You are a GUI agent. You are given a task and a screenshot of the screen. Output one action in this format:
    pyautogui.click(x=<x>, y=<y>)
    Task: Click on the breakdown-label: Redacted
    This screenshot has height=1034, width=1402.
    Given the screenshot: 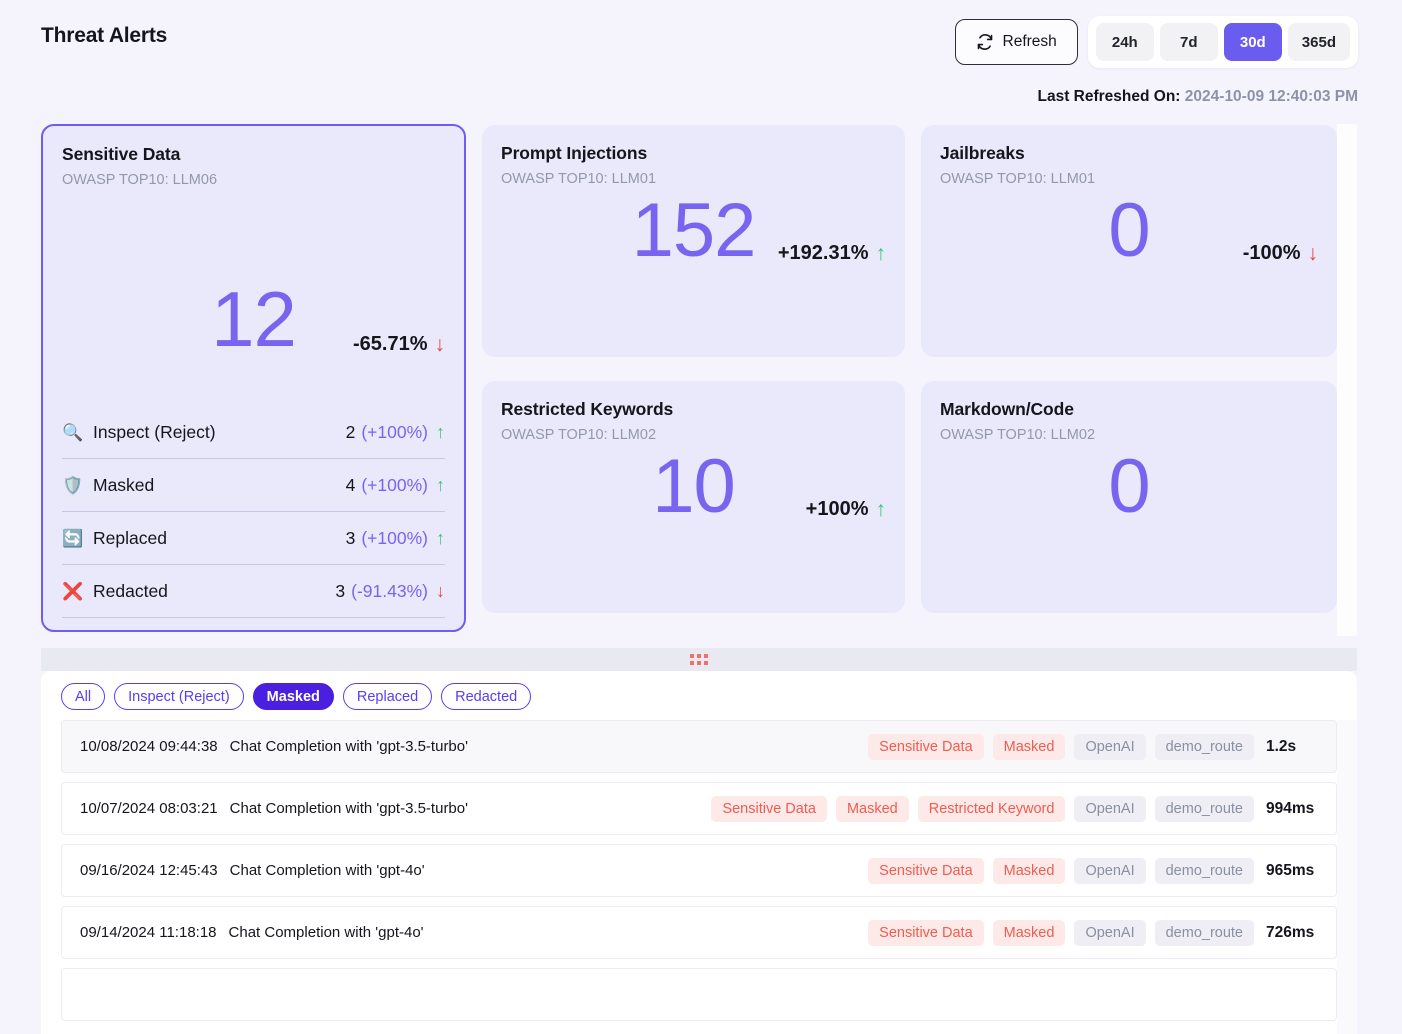 What is the action you would take?
    pyautogui.click(x=130, y=590)
    